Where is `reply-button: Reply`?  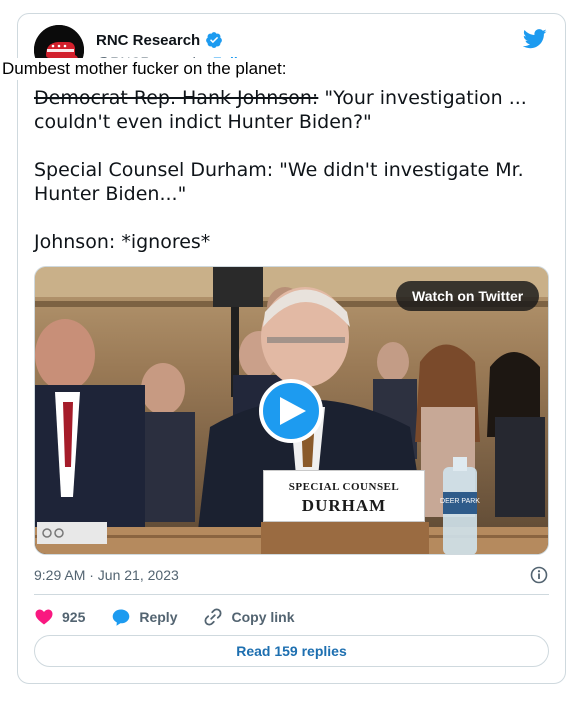
reply-button: Reply is located at coordinates (144, 617).